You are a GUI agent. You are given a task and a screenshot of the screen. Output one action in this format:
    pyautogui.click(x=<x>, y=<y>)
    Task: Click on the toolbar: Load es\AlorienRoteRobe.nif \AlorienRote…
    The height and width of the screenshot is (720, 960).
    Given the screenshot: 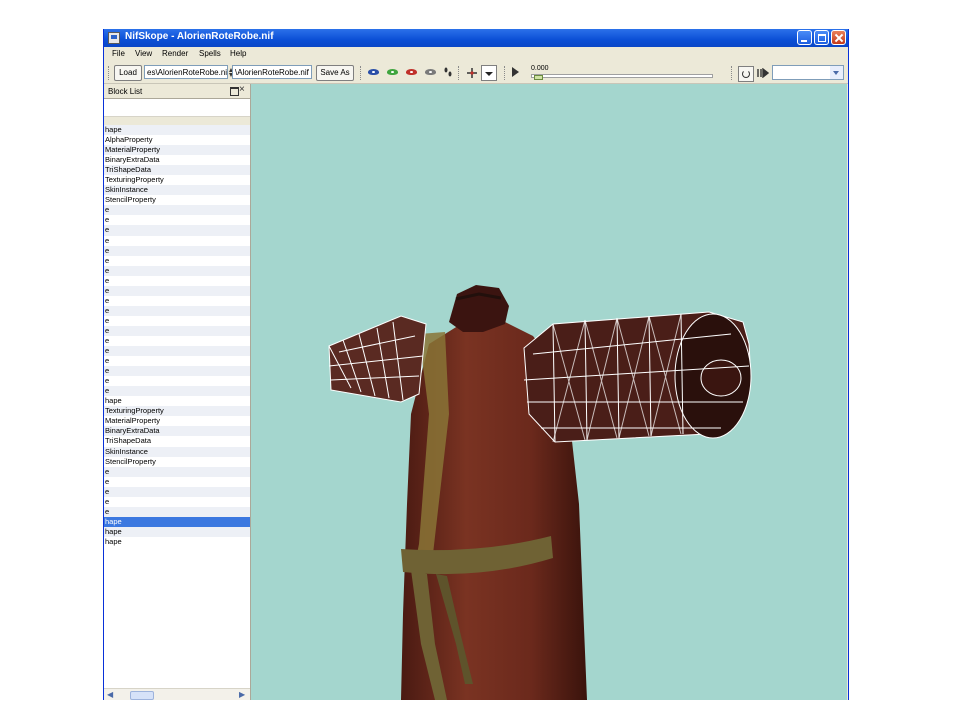 What is the action you would take?
    pyautogui.click(x=476, y=73)
    